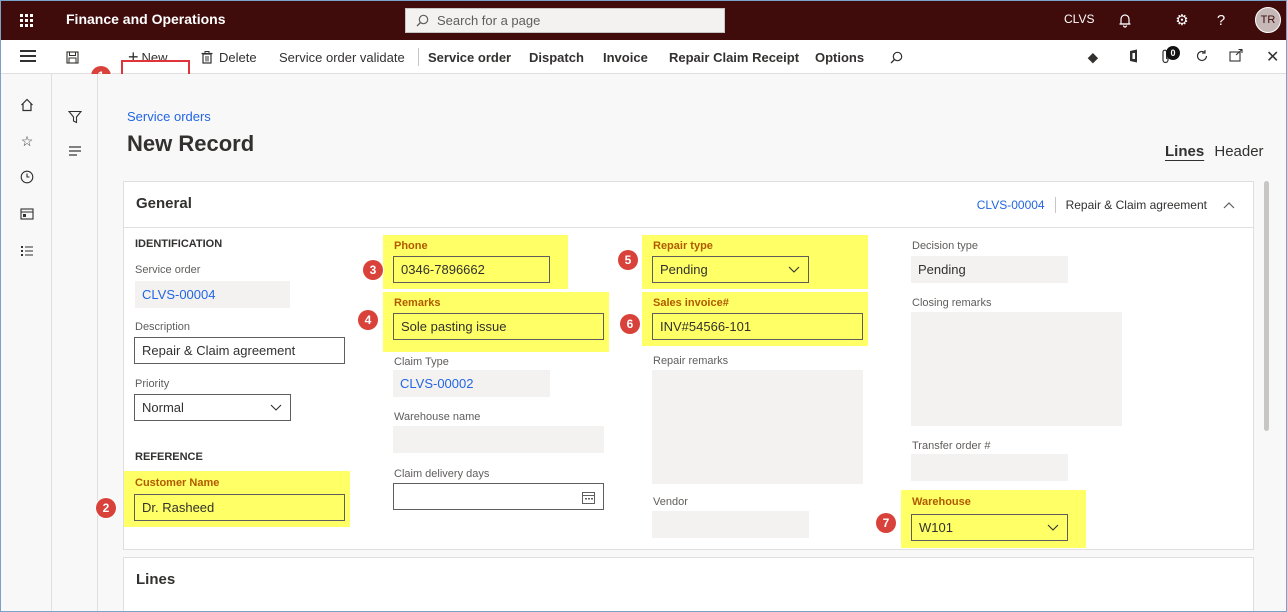  Describe the element at coordinates (1211, 151) in the screenshot. I see `view-tabs: Lines Header` at that location.